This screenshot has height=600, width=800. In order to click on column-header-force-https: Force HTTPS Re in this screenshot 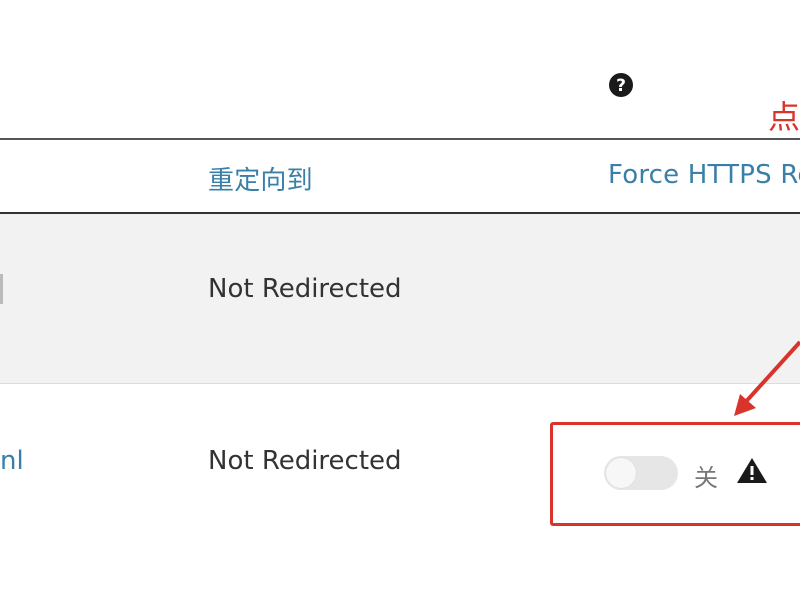, I will do `click(704, 175)`.